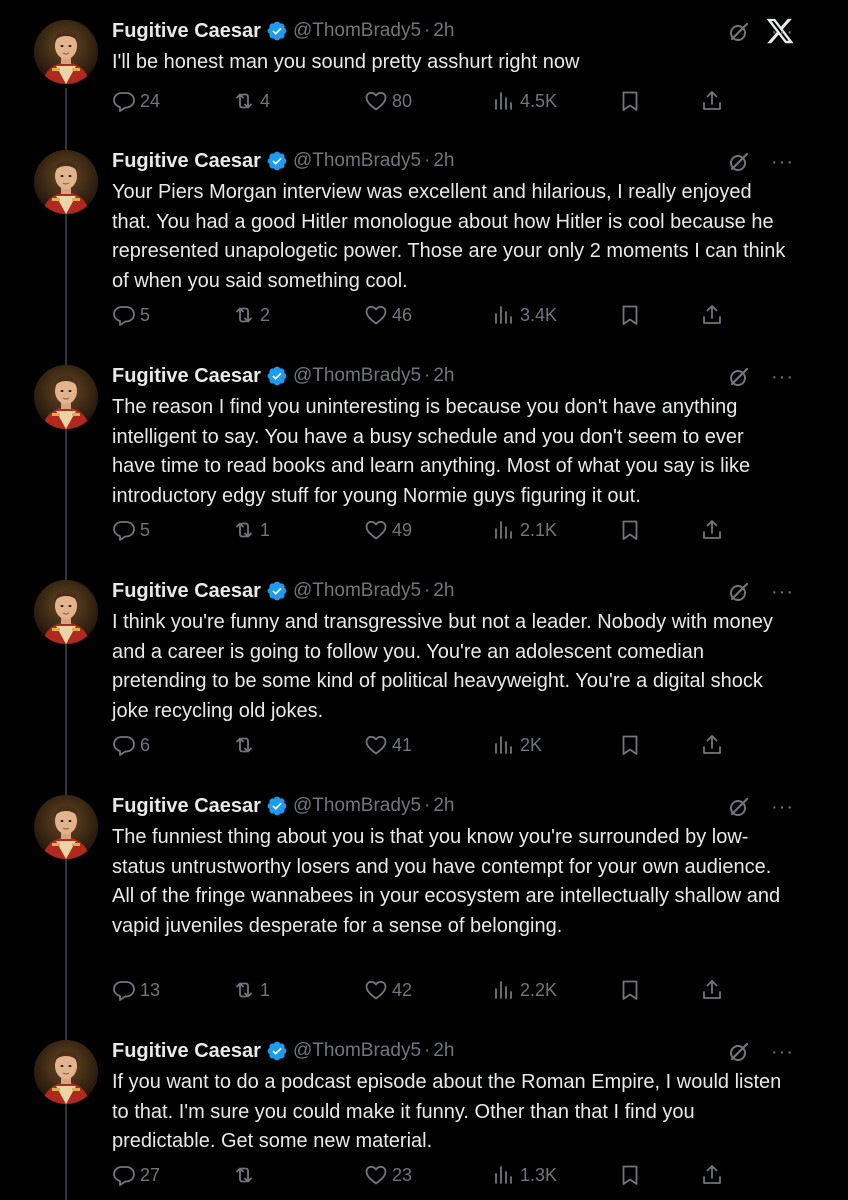 This screenshot has width=848, height=1200. What do you see at coordinates (539, 314) in the screenshot?
I see `views-count: 3.4K` at bounding box center [539, 314].